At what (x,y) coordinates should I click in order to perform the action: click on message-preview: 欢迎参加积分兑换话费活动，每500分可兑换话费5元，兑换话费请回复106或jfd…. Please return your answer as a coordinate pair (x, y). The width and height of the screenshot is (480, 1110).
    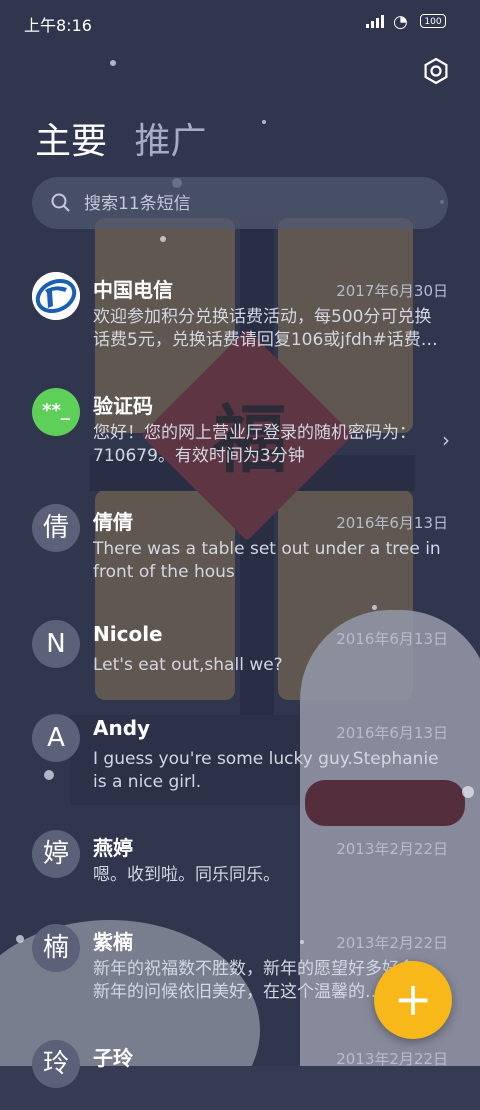
    Looking at the image, I should click on (265, 328).